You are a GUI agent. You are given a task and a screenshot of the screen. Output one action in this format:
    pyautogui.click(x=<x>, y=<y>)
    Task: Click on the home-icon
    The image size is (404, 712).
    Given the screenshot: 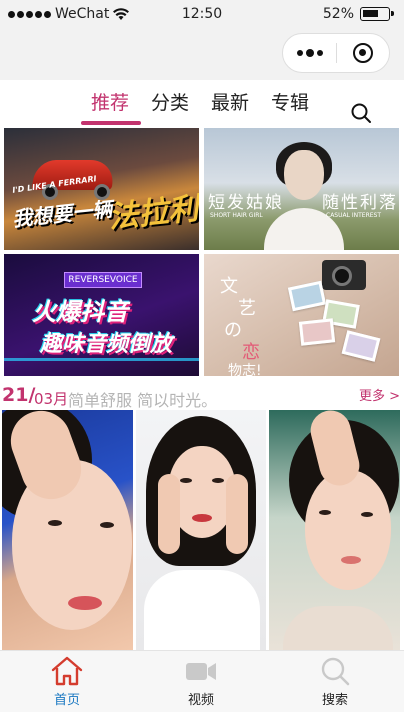 What is the action you would take?
    pyautogui.click(x=67, y=671)
    